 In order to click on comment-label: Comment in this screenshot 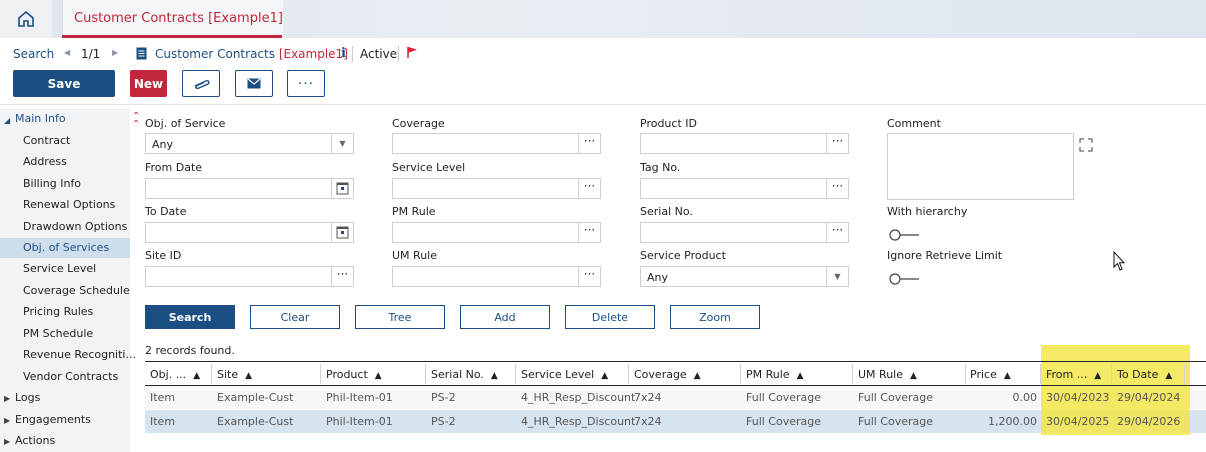, I will do `click(914, 123)`.